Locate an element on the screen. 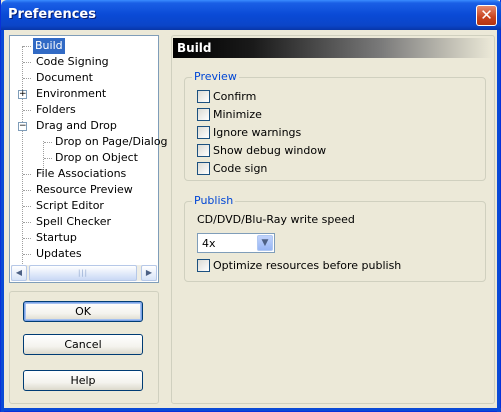  scroll-thumb: ||| is located at coordinates (83, 273).